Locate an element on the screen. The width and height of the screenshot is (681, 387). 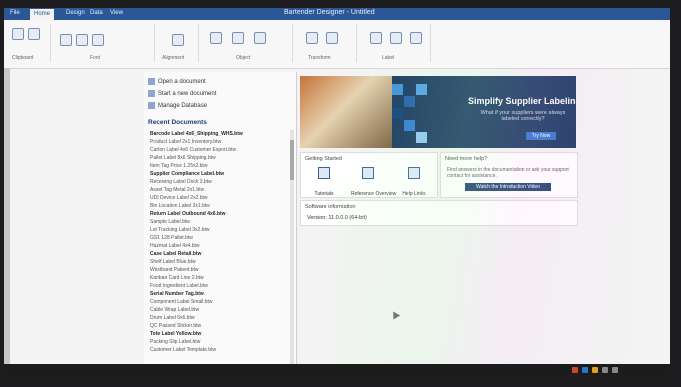
recent-document-item: UDI Device Label 2x2.btw is located at coordinates (218, 198).